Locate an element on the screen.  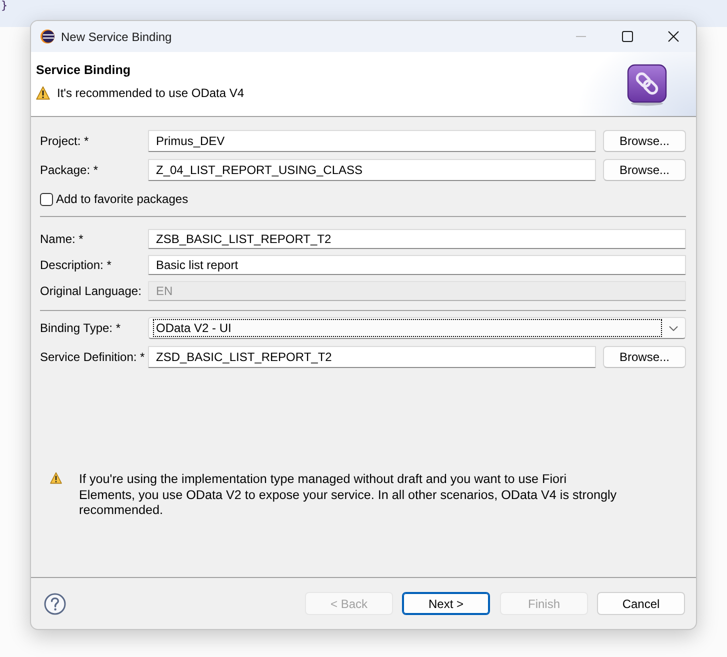
info-message: If you're using the implementation type managed without draft and you want to use Fiori Elements, you use OData V2 to expose your service. In all other scenarios, OData V4 is strongly recommended. is located at coordinates (348, 495).